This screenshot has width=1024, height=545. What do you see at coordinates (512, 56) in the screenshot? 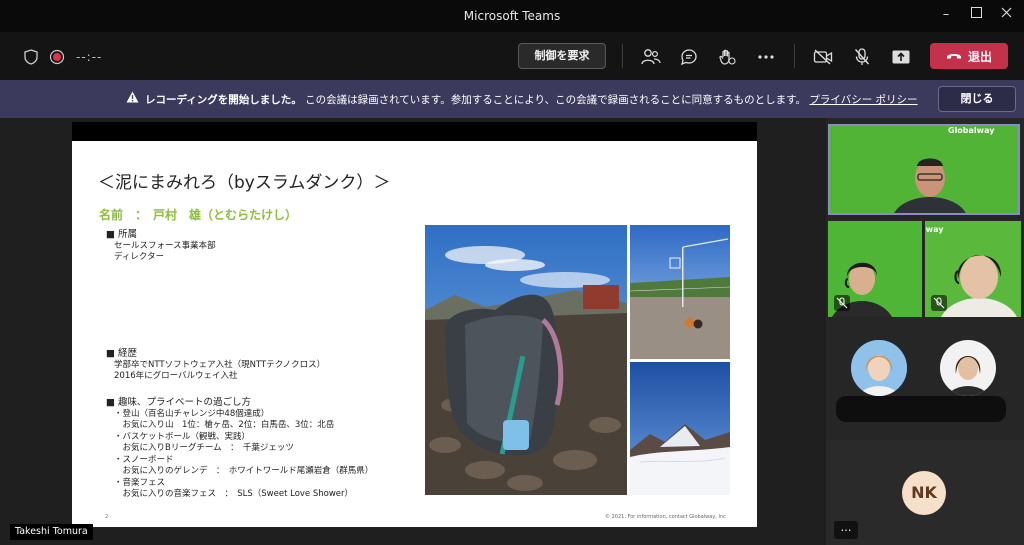
I see `meeting-toolbar: --:-- 制御を要求 退出` at bounding box center [512, 56].